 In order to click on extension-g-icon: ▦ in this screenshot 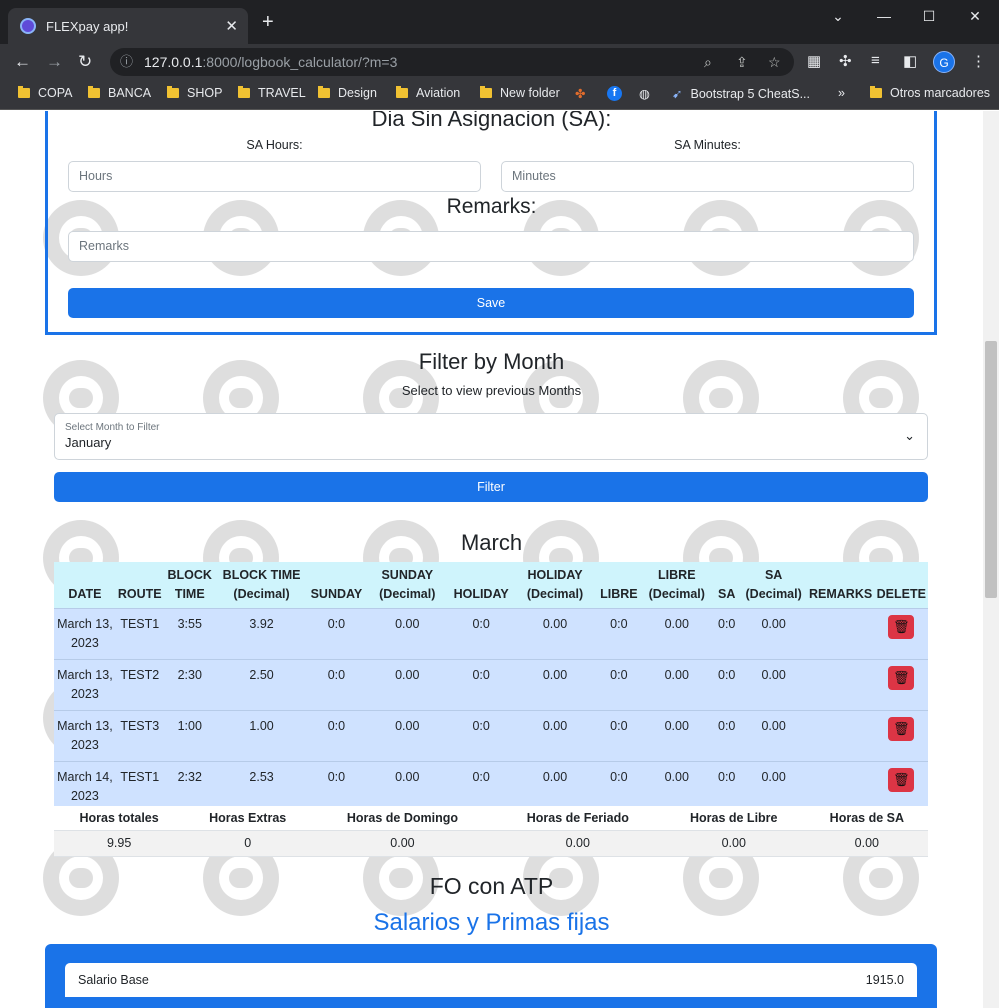, I will do `click(814, 61)`.